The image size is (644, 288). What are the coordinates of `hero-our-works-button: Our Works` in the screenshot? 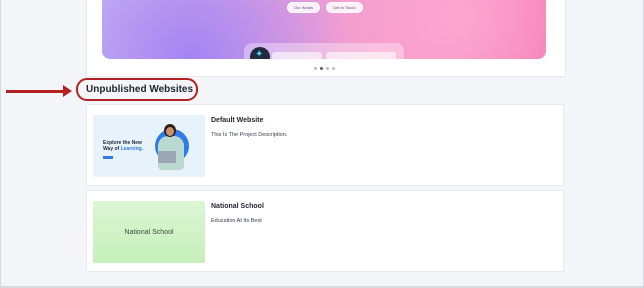 It's located at (304, 7).